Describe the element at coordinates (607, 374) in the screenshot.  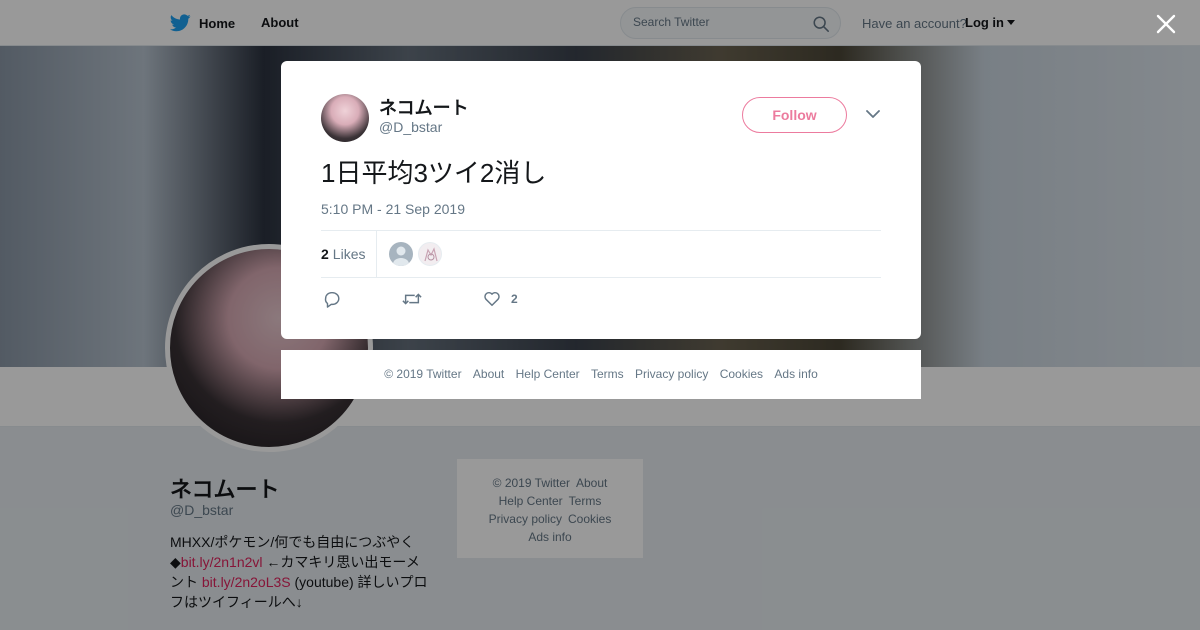
I see `footer-terms-link: Terms` at that location.